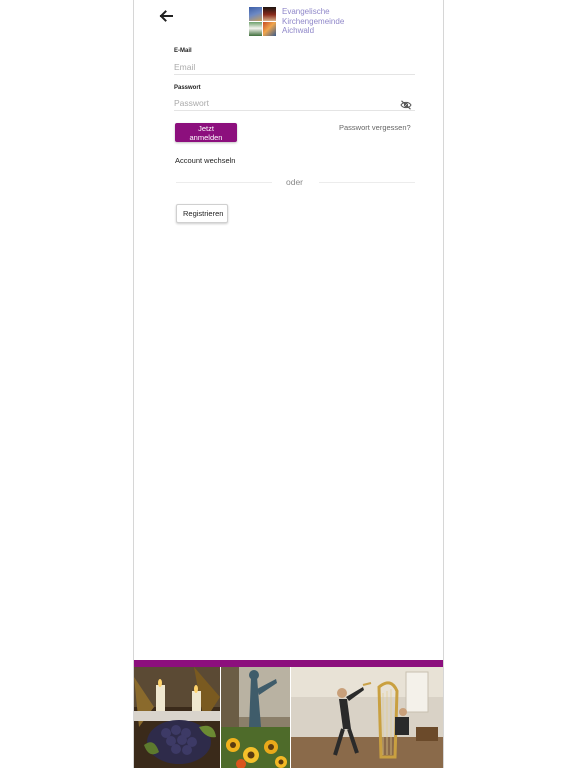 The image size is (576, 768). I want to click on logo-line-3: Aichwald, so click(298, 31).